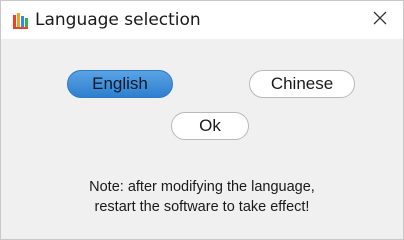 This screenshot has height=240, width=404. I want to click on close-button, so click(380, 20).